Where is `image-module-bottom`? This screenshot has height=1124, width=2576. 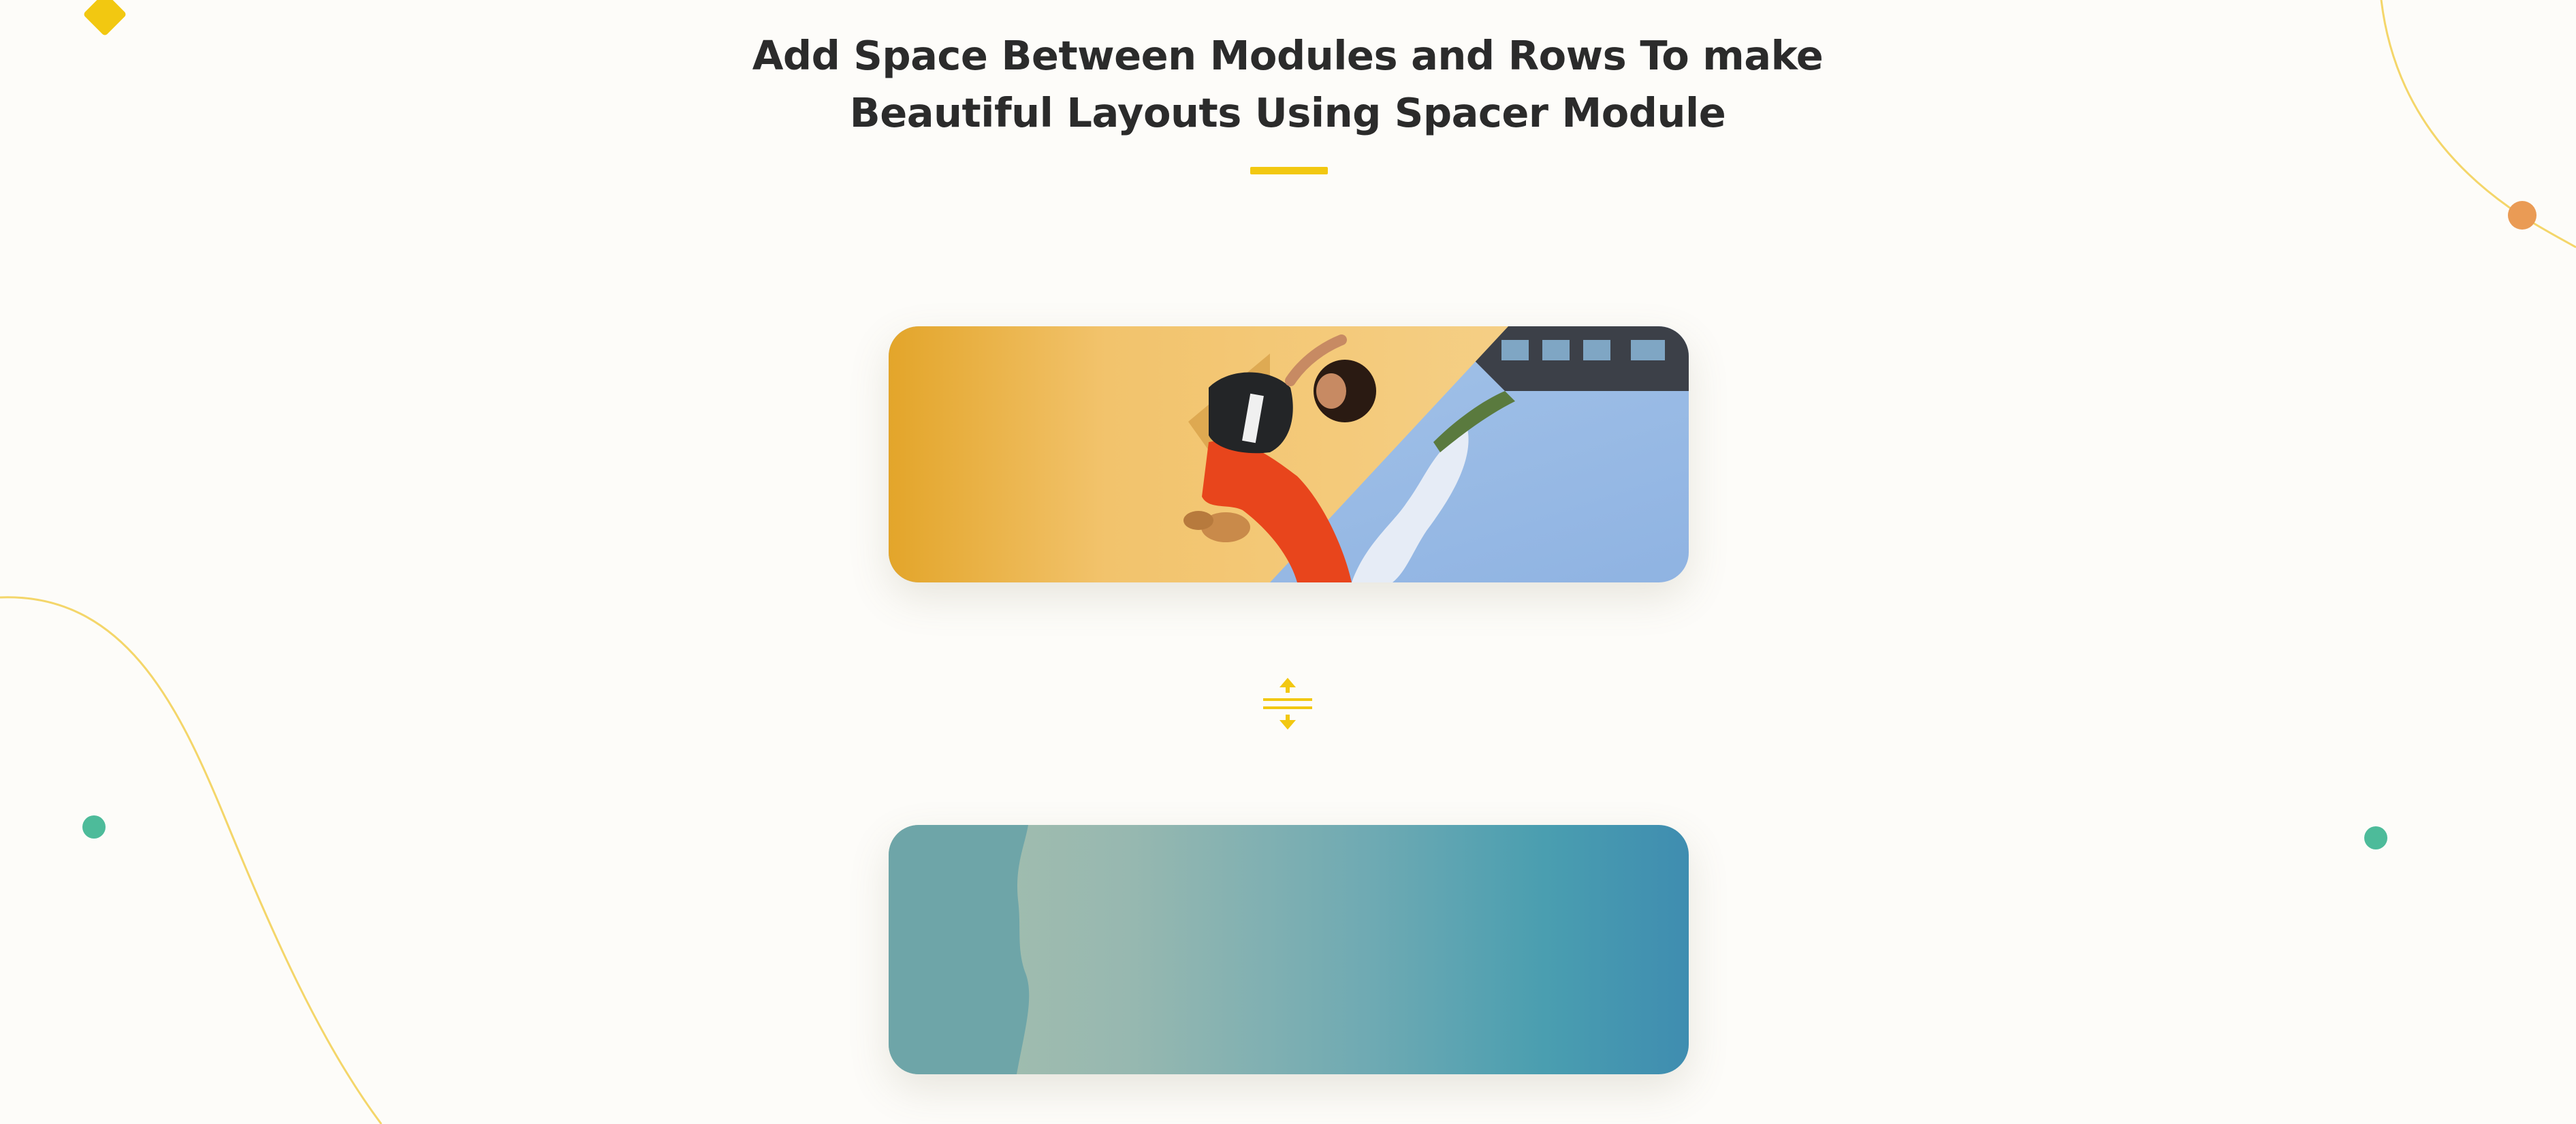
image-module-bottom is located at coordinates (1289, 949).